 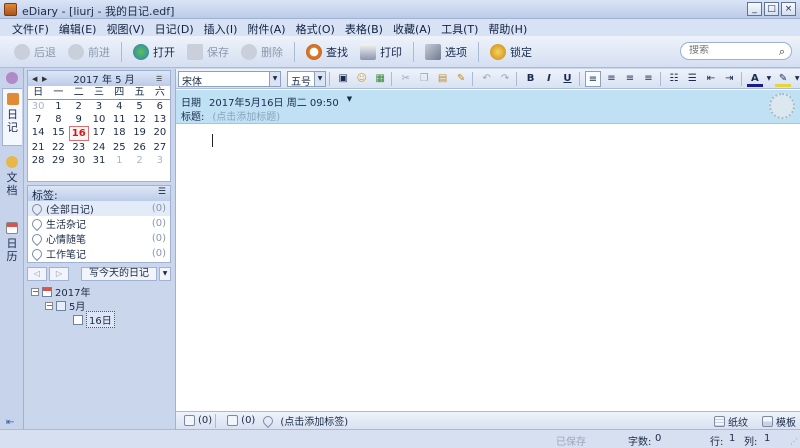 I want to click on calendar-day: 13, so click(x=160, y=119).